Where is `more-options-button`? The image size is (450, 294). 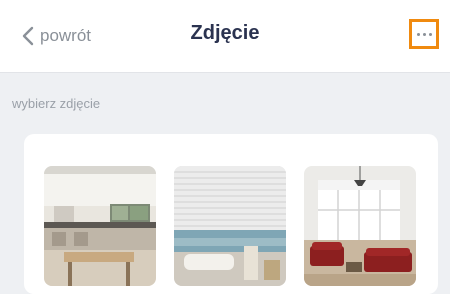
more-options-button is located at coordinates (424, 34).